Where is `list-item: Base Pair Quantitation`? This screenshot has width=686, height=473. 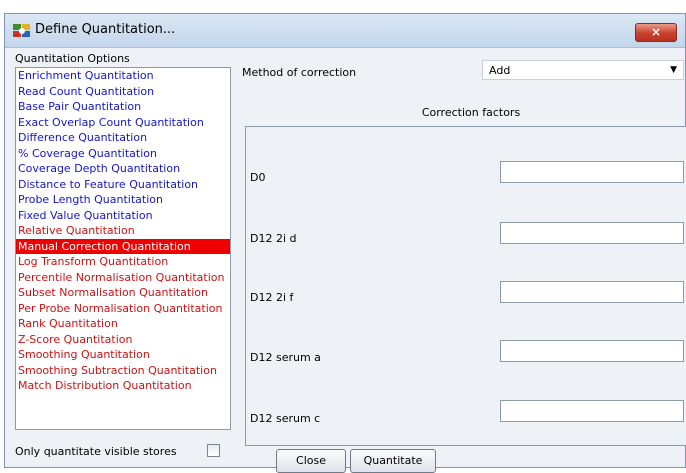
list-item: Base Pair Quantitation is located at coordinates (123, 107).